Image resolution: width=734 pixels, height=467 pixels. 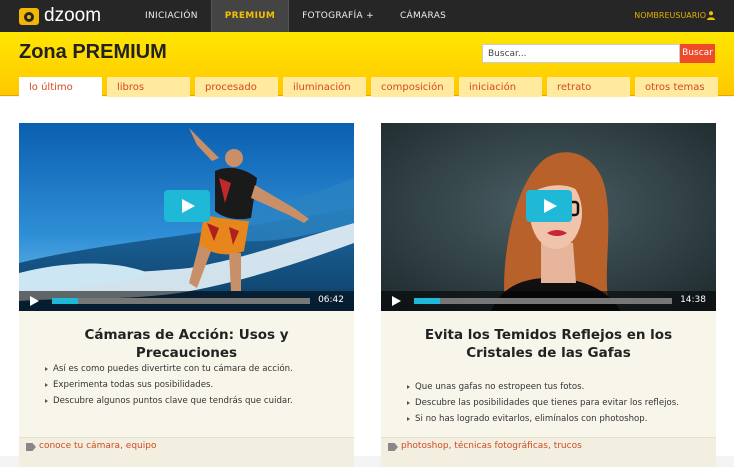 I want to click on site-logo: dzoom, so click(x=60, y=15).